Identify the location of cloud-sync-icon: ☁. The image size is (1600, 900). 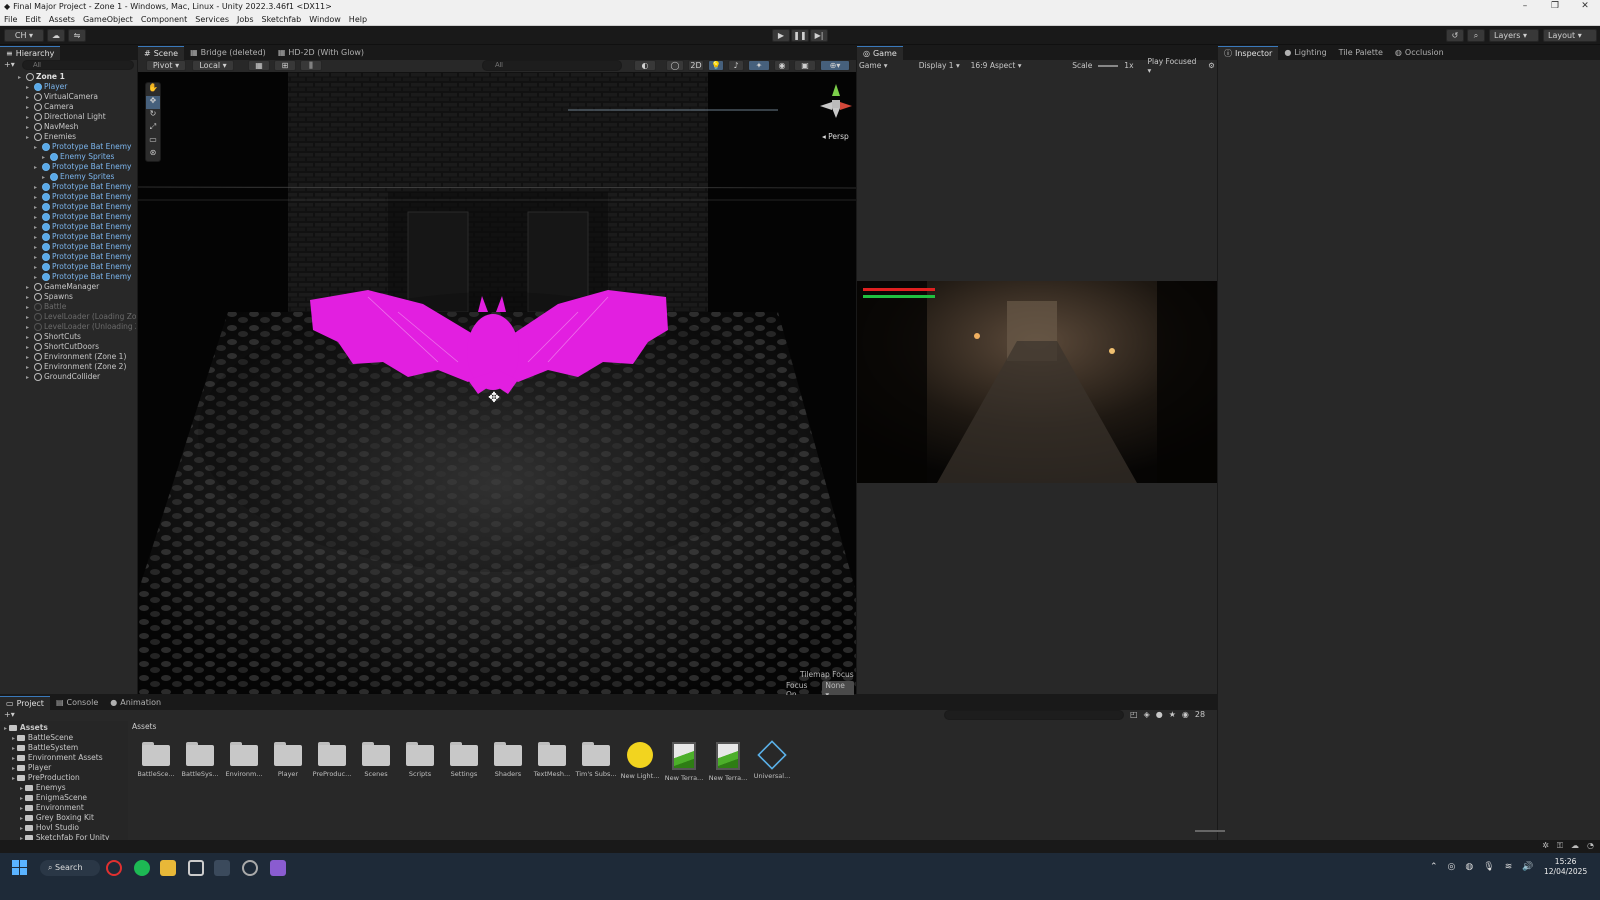
(1575, 846).